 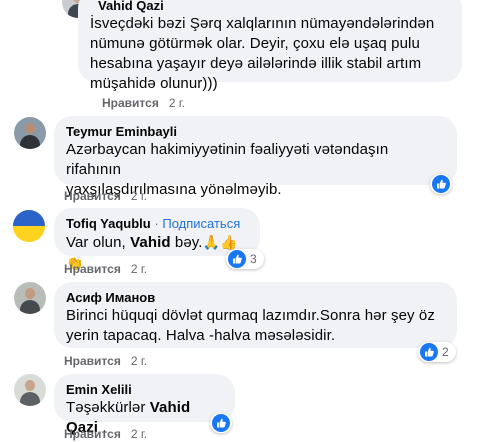 I want to click on comment-author-row: Tofiq Yaqublu · Подписаться, so click(x=157, y=224).